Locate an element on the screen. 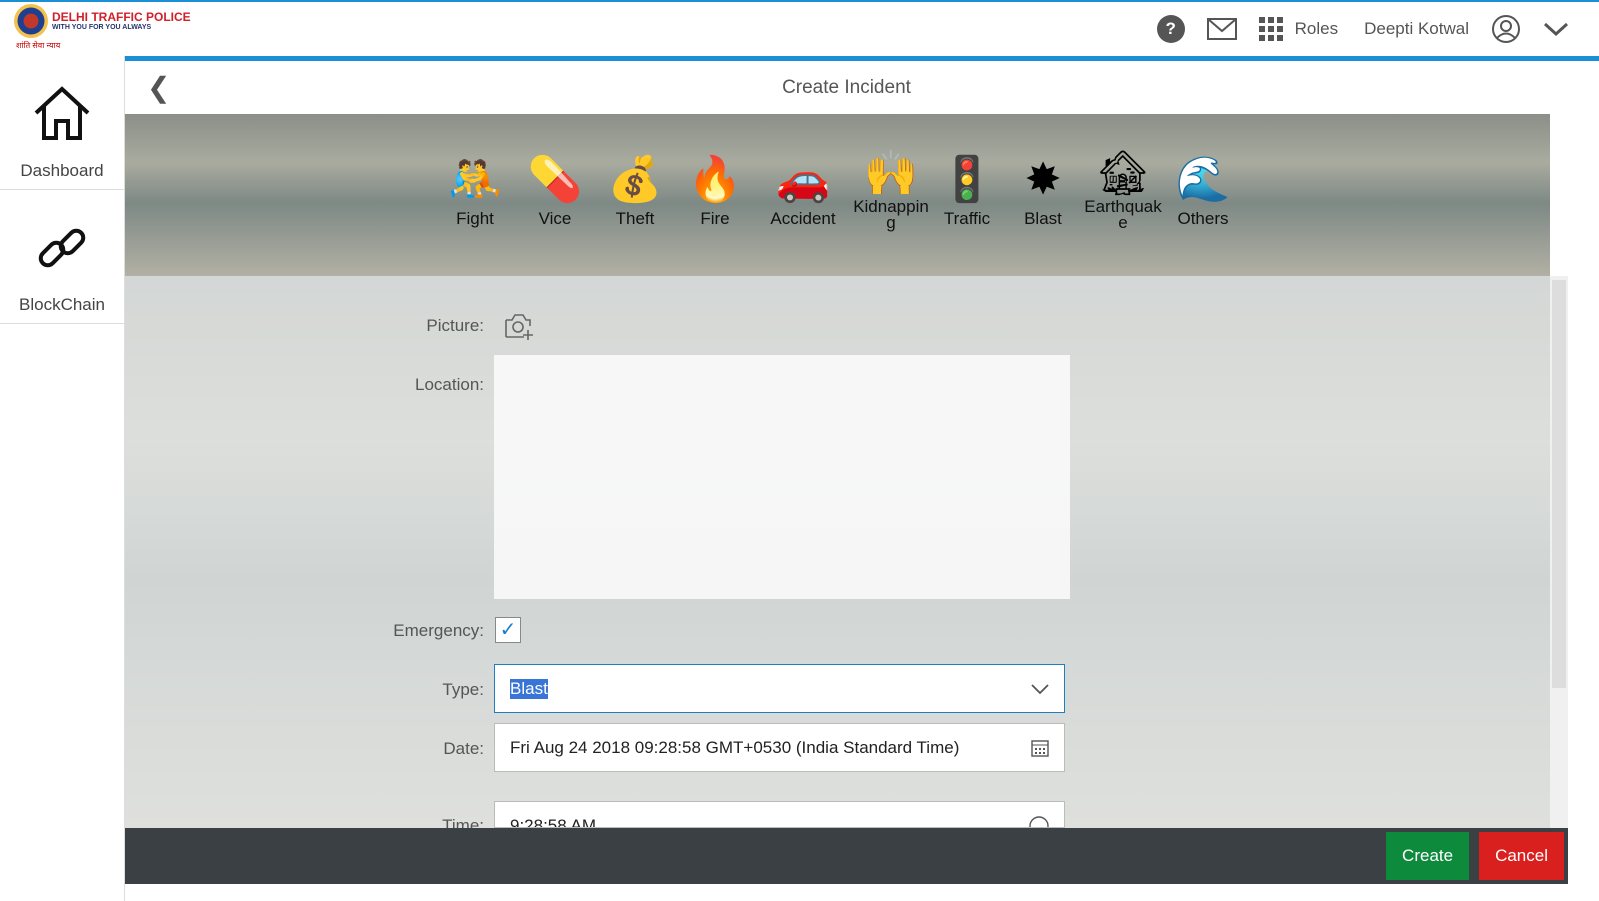 Image resolution: width=1599 pixels, height=901 pixels. category-label: Blast is located at coordinates (1043, 218).